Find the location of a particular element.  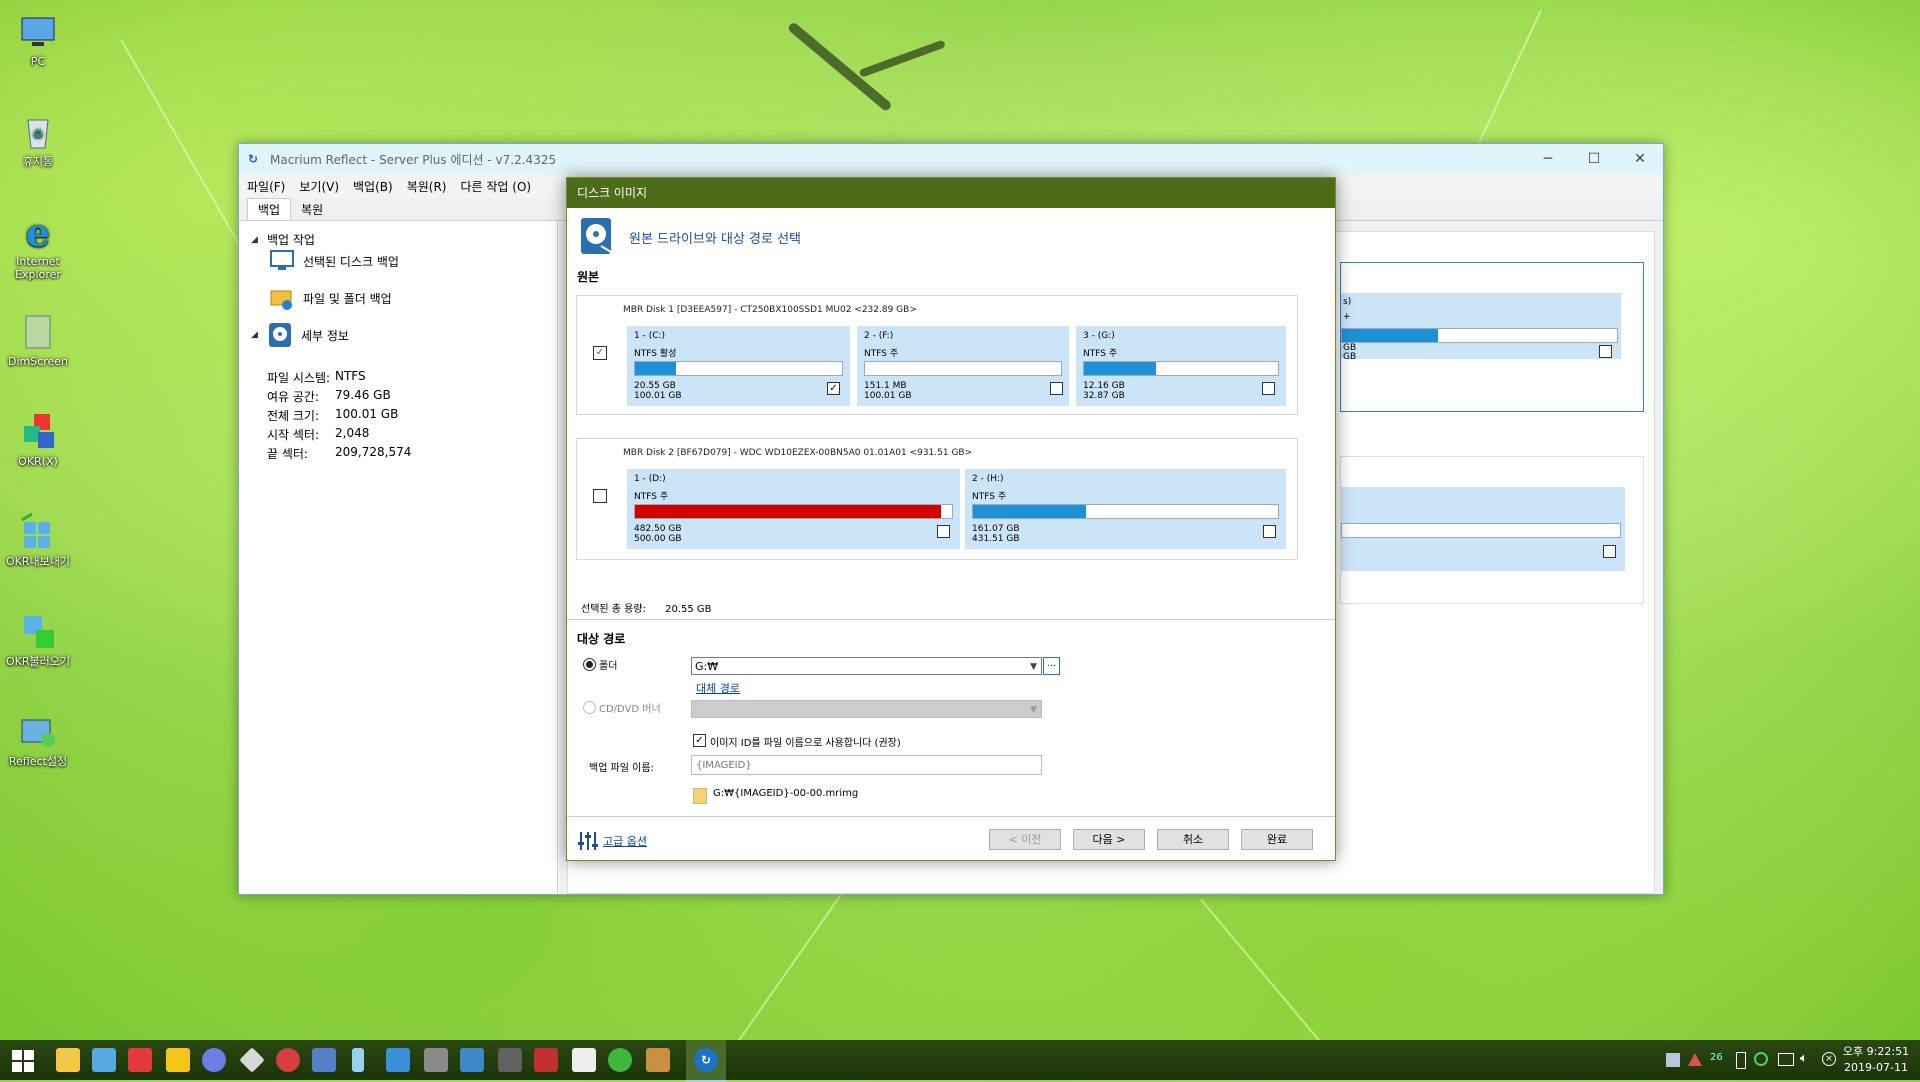

finish-button: 완료 is located at coordinates (1277, 839).